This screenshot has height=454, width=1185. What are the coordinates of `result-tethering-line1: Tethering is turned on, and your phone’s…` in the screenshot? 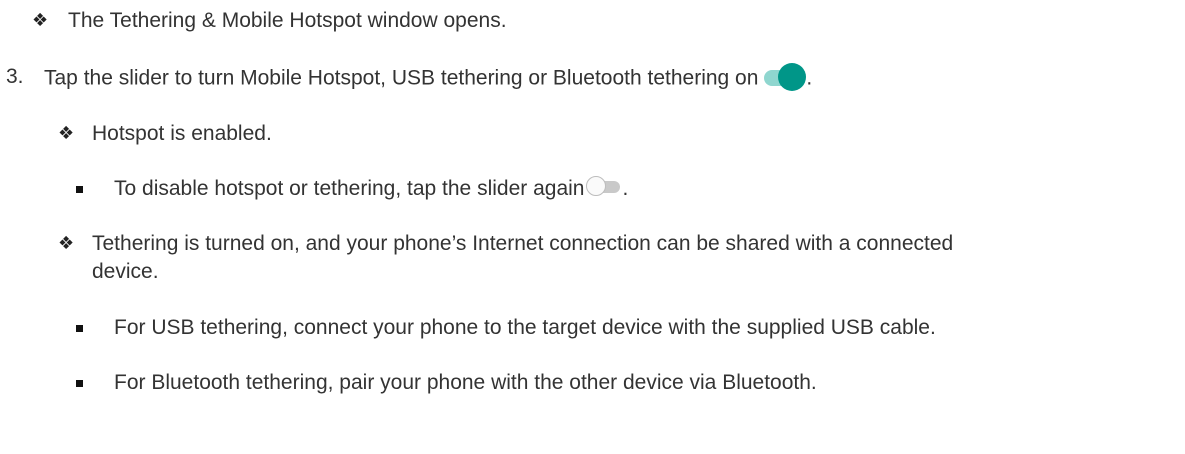 It's located at (523, 243).